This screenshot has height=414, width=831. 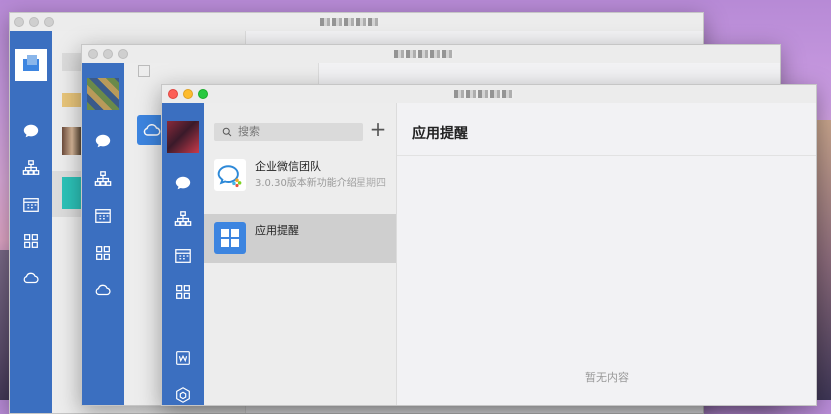 I want to click on conversation-name: 企业微信团队, so click(x=288, y=166).